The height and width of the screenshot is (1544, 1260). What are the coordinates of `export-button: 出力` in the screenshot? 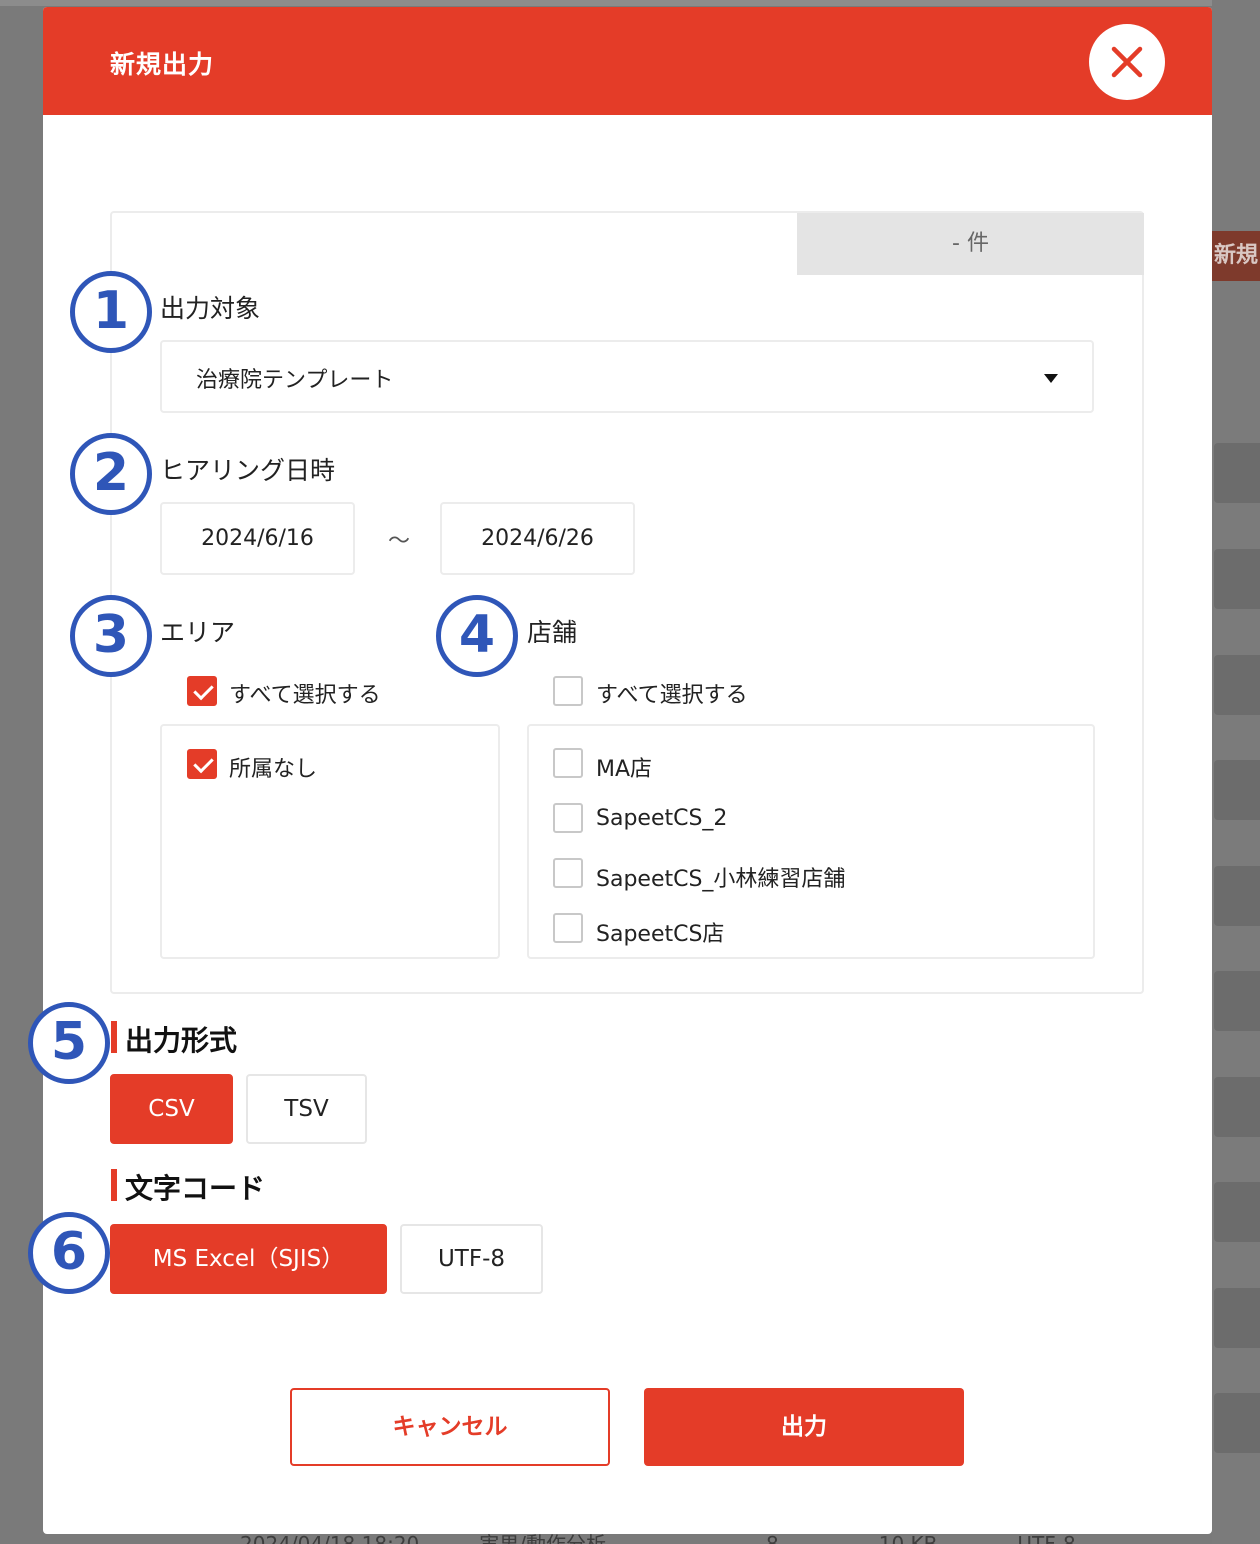 It's located at (804, 1427).